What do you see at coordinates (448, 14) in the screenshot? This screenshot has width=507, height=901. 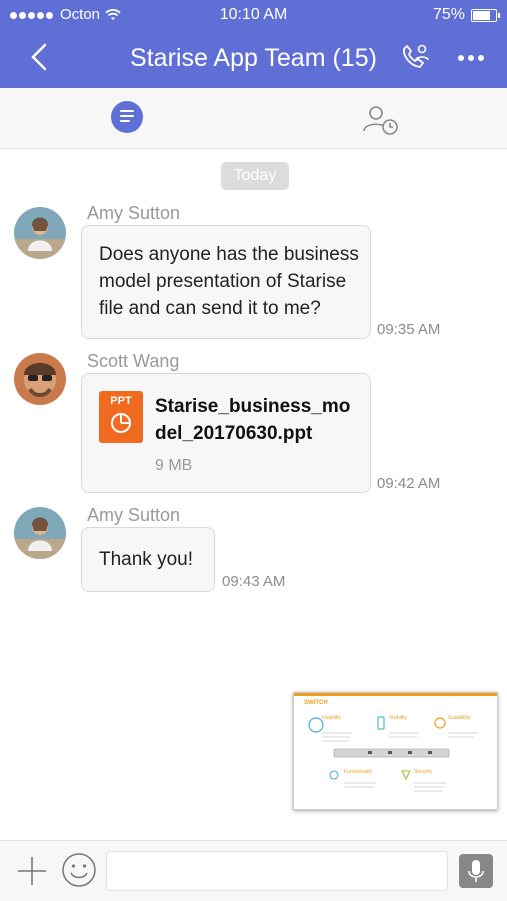 I see `battery-percent: 75%` at bounding box center [448, 14].